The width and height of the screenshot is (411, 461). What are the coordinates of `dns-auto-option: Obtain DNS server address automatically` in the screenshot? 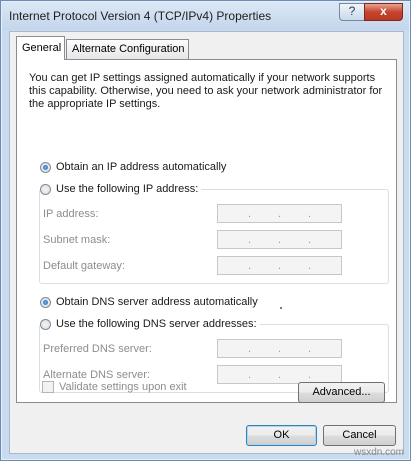 It's located at (149, 302).